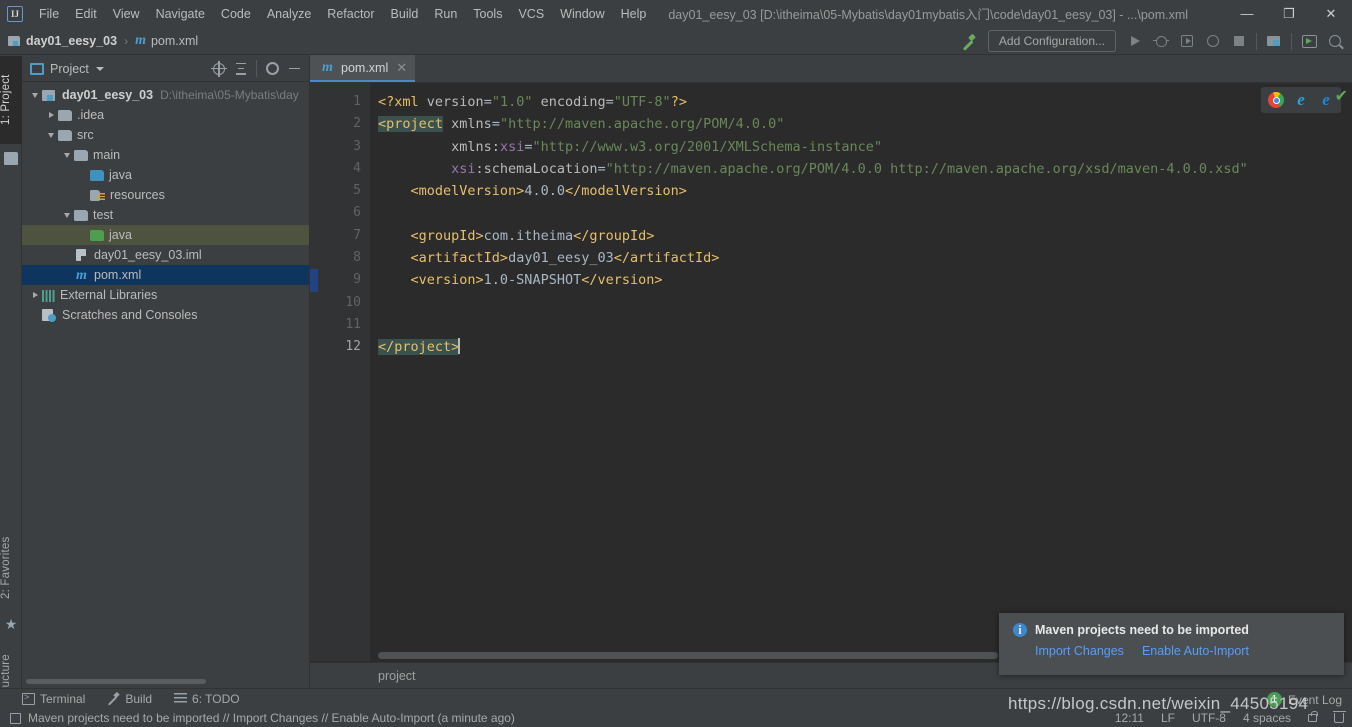 The width and height of the screenshot is (1352, 727). I want to click on tree-item-scratches-and-consoles: Scratches and Consoles, so click(165, 315).